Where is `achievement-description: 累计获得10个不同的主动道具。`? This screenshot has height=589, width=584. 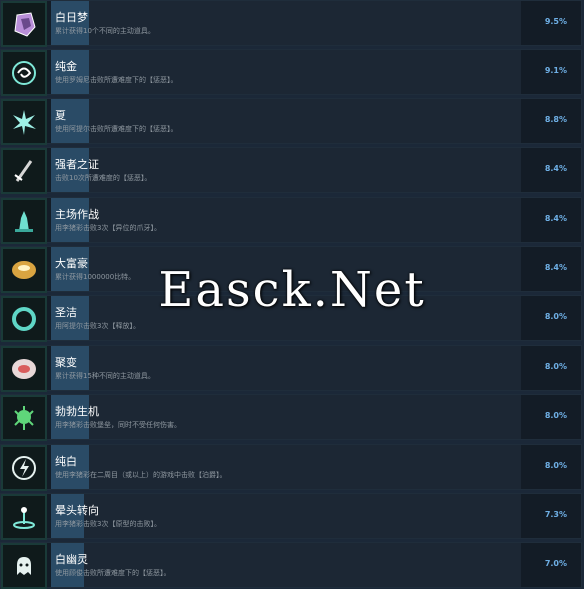 achievement-description: 累计获得10个不同的主动道具。 is located at coordinates (105, 31).